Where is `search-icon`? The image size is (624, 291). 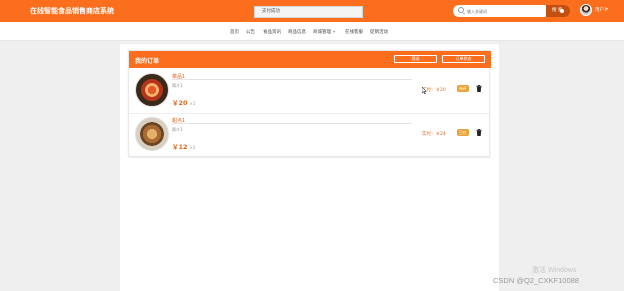
search-icon is located at coordinates (461, 10).